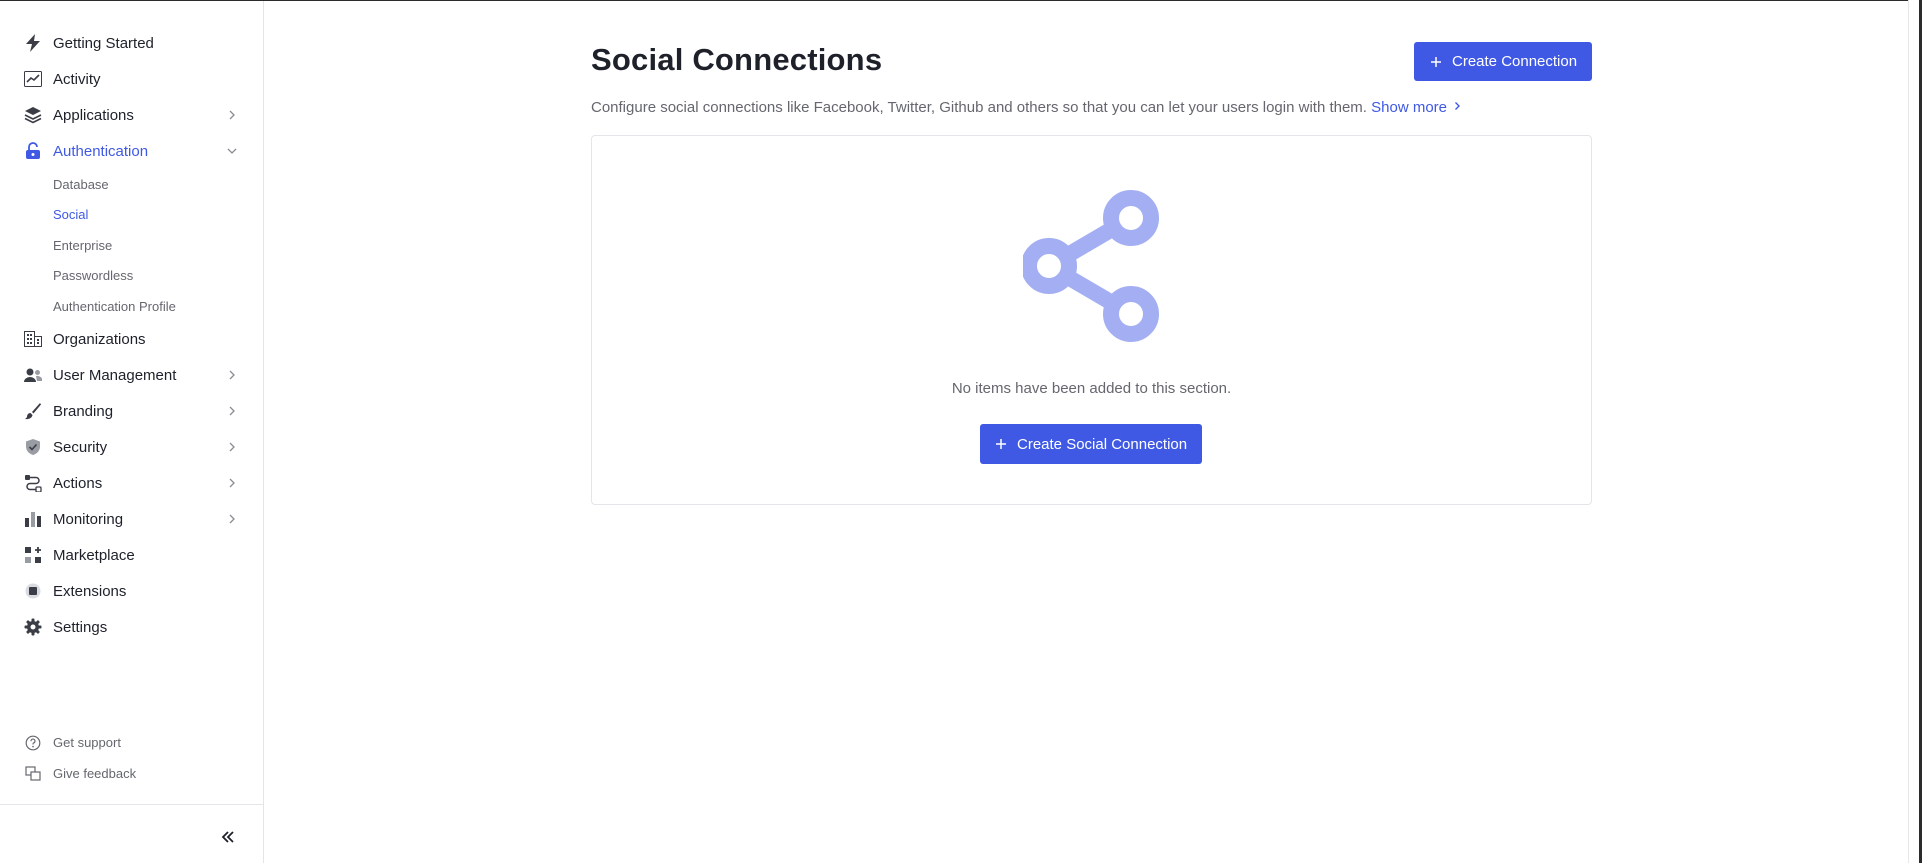  Describe the element at coordinates (114, 306) in the screenshot. I see `subnav-item-authentication-profile: Authentication Profile` at that location.